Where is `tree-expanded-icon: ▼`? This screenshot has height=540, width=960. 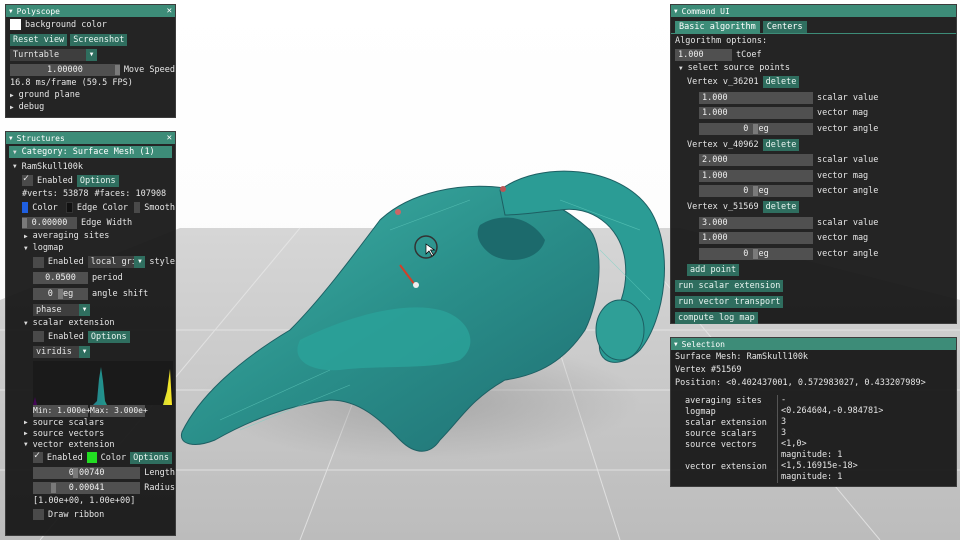
tree-expanded-icon: ▼ is located at coordinates (15, 152).